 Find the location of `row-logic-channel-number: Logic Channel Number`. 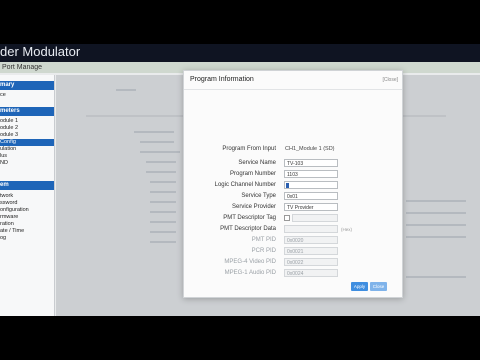

row-logic-channel-number: Logic Channel Number is located at coordinates (293, 185).